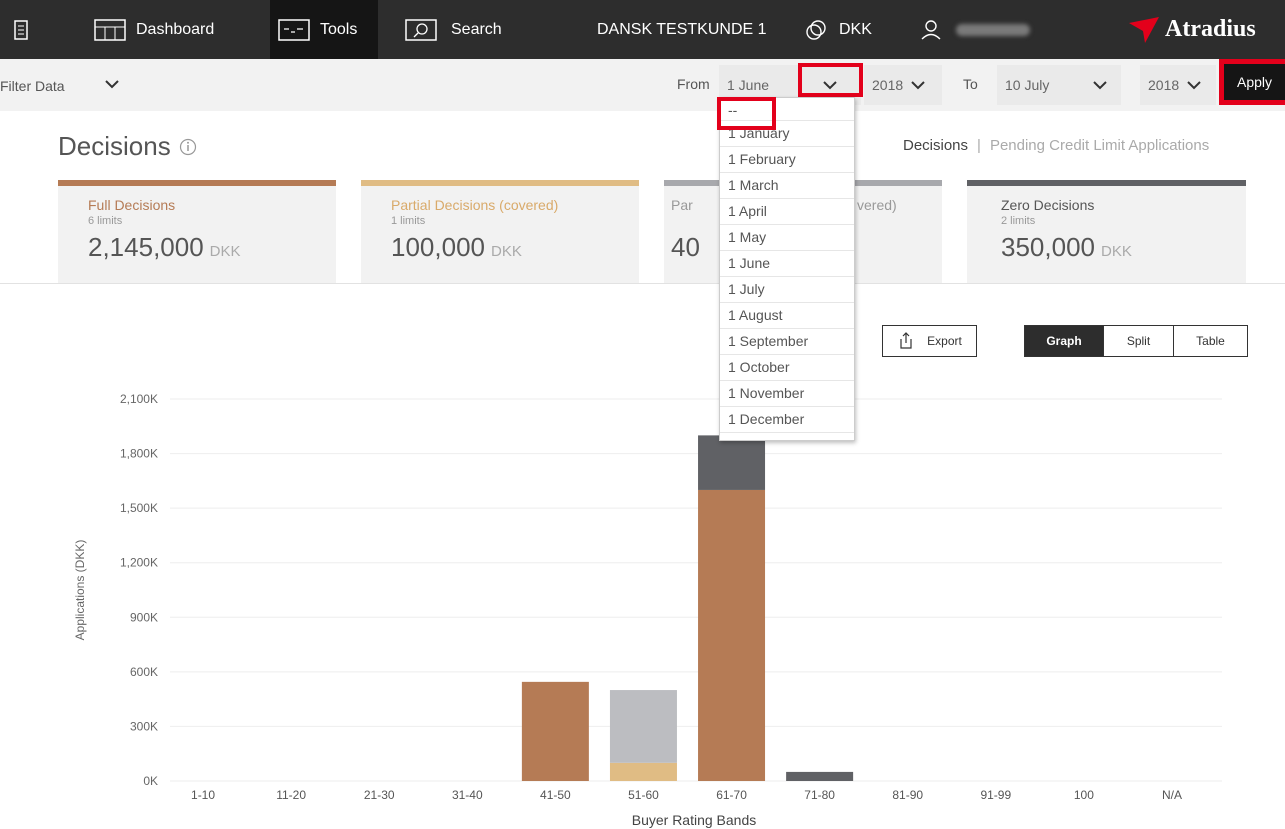 This screenshot has width=1285, height=829. What do you see at coordinates (888, 85) in the screenshot?
I see `from-year-value: 2018` at bounding box center [888, 85].